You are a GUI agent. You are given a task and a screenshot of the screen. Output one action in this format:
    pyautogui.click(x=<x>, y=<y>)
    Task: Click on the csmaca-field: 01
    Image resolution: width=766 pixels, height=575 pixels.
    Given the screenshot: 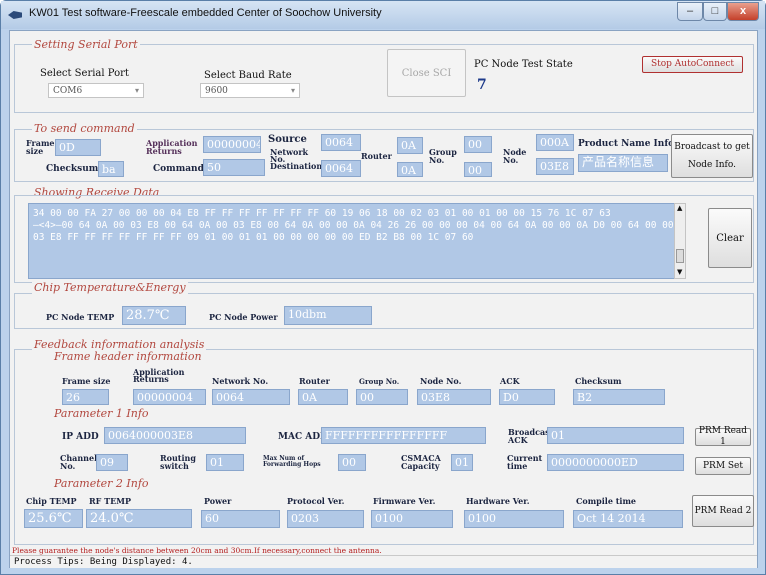 What is the action you would take?
    pyautogui.click(x=462, y=462)
    